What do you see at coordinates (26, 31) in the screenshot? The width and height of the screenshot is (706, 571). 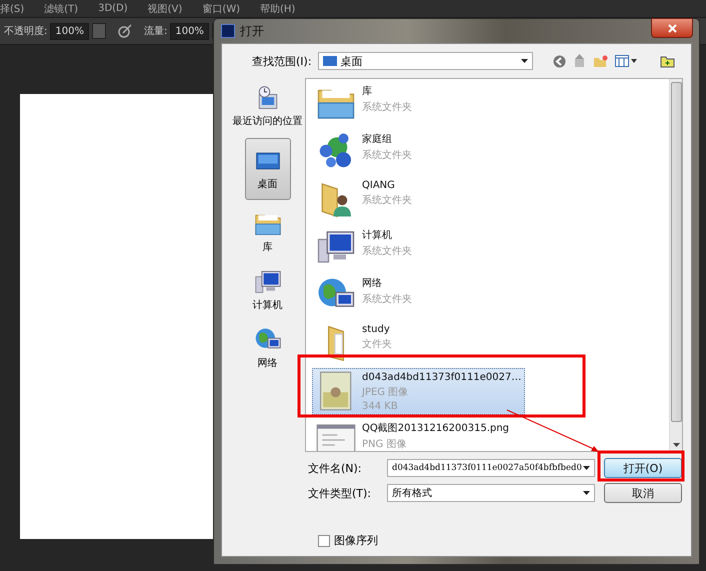 I see `opacity-label: 不透明度:` at bounding box center [26, 31].